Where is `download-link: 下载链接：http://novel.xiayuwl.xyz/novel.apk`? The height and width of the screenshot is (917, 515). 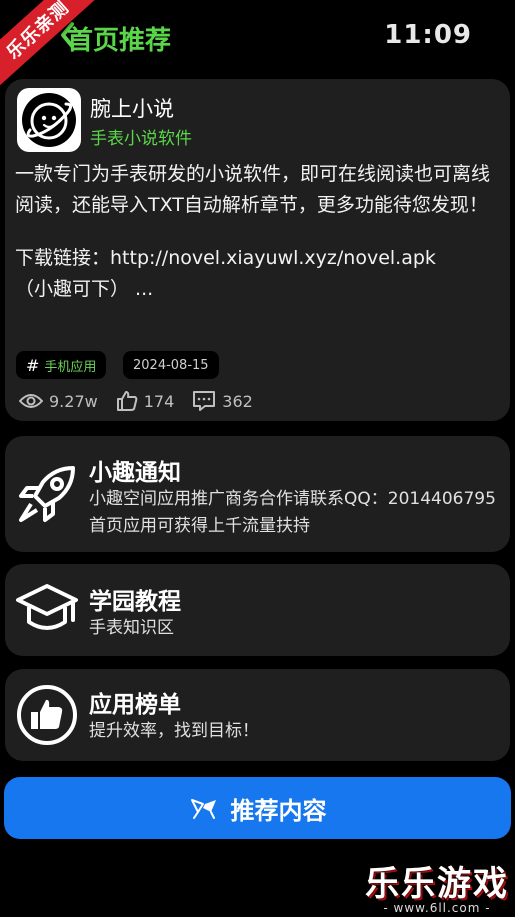
download-link: 下载链接：http://novel.xiayuwl.xyz/novel.apk is located at coordinates (259, 258).